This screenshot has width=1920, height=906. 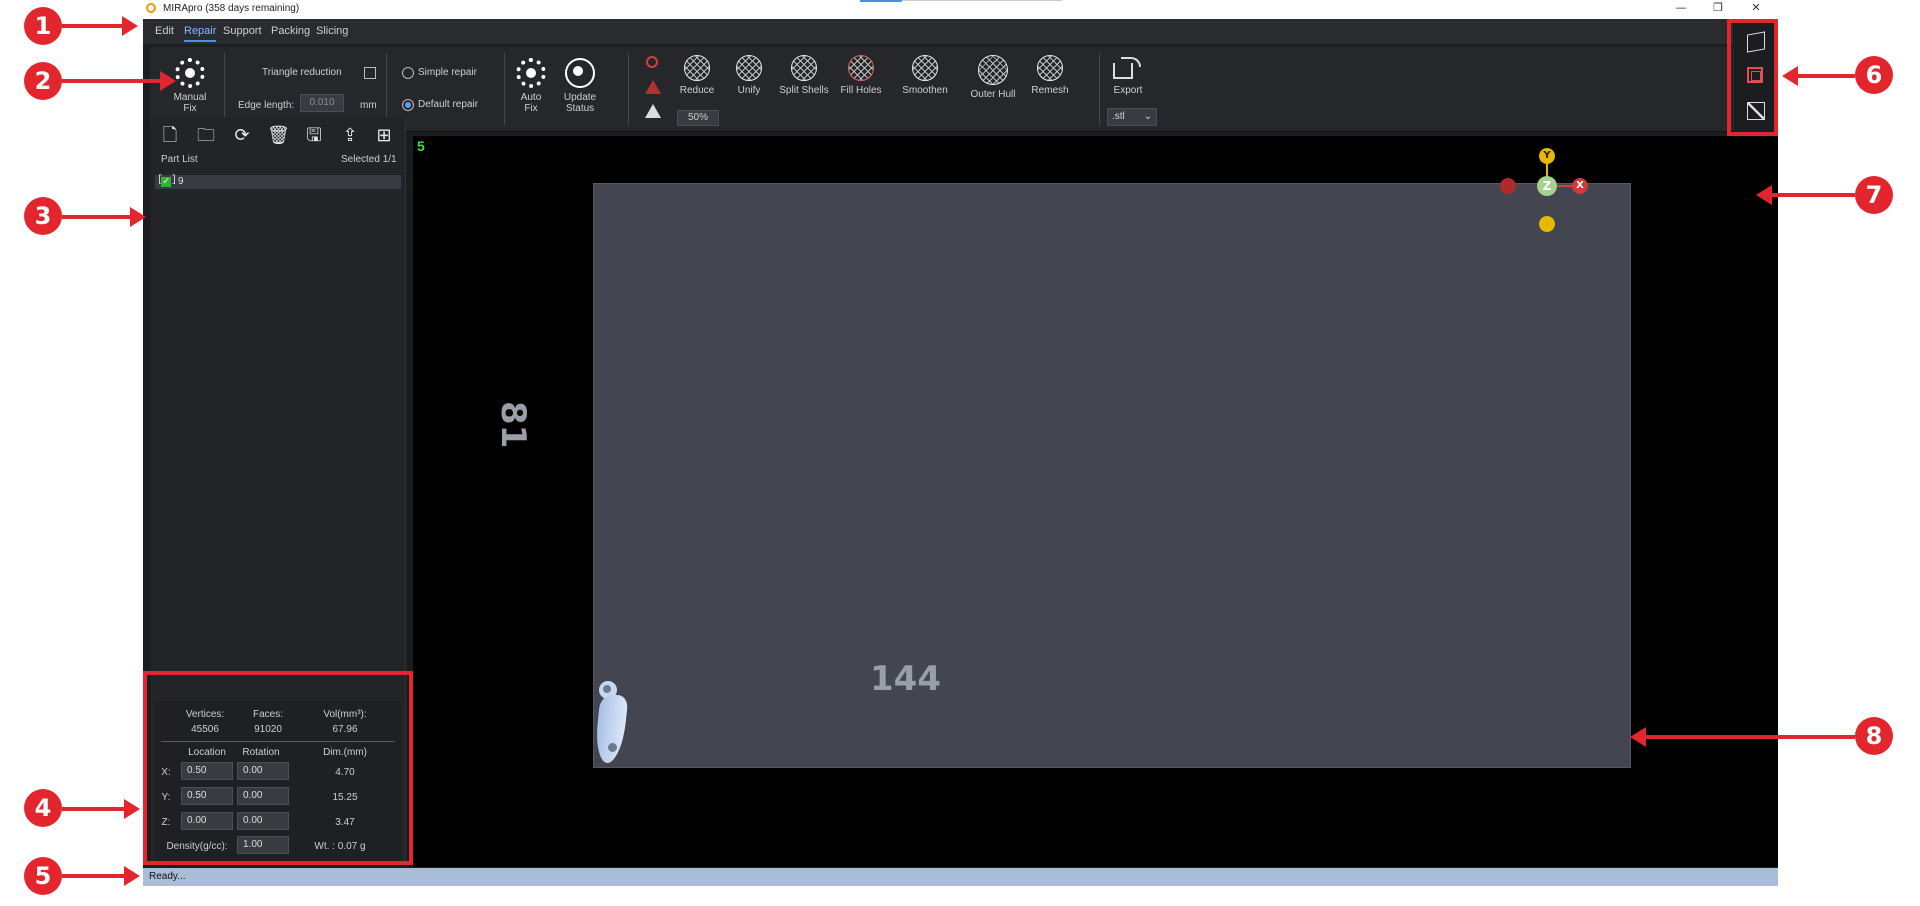 I want to click on smoothen-button: Smoothen, so click(x=925, y=75).